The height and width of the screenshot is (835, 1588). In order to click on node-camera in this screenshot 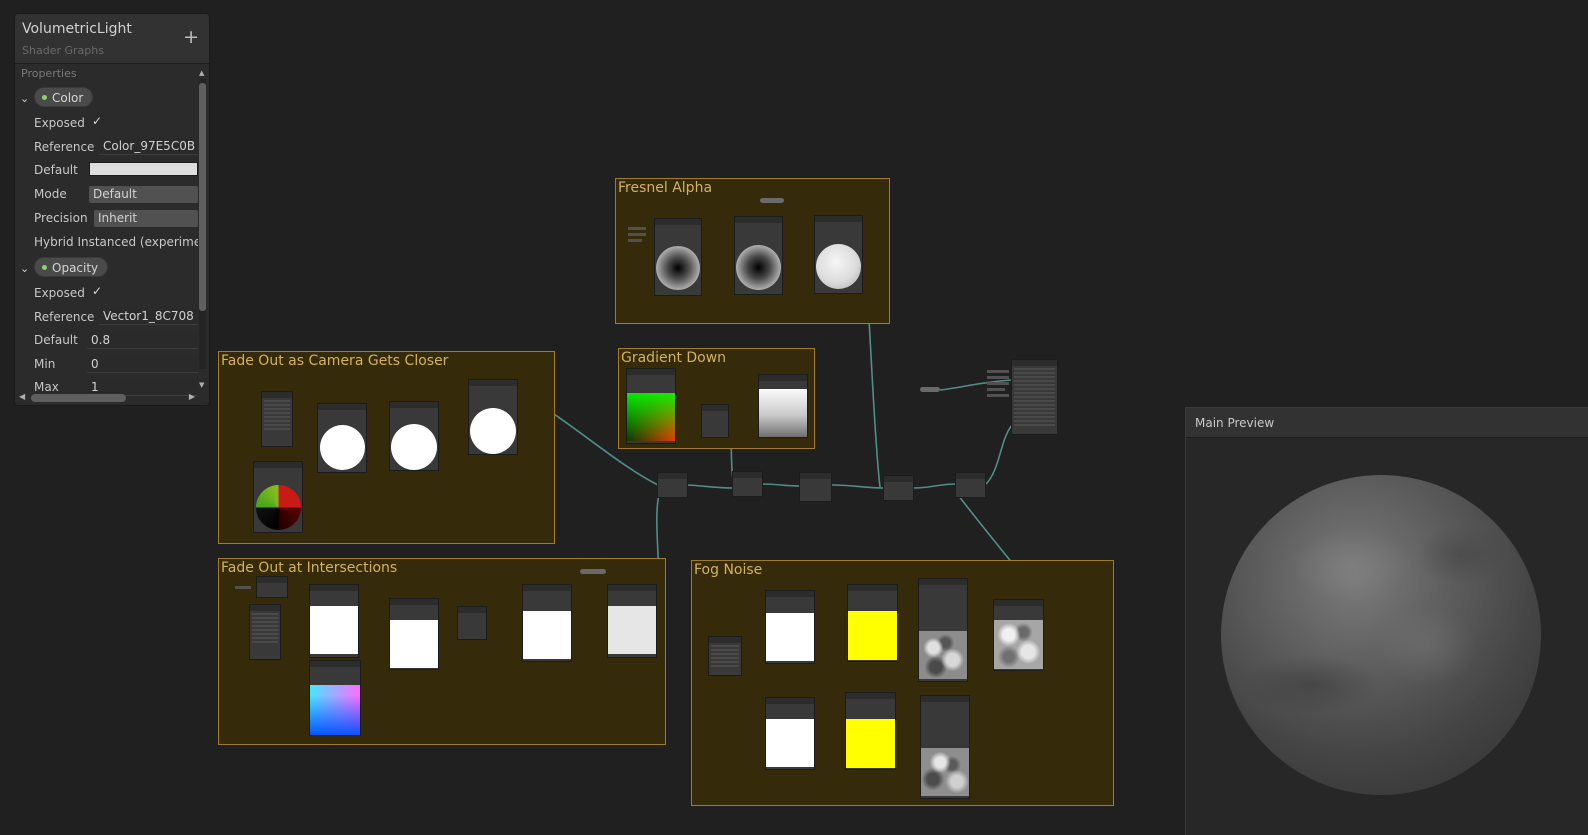, I will do `click(277, 419)`.